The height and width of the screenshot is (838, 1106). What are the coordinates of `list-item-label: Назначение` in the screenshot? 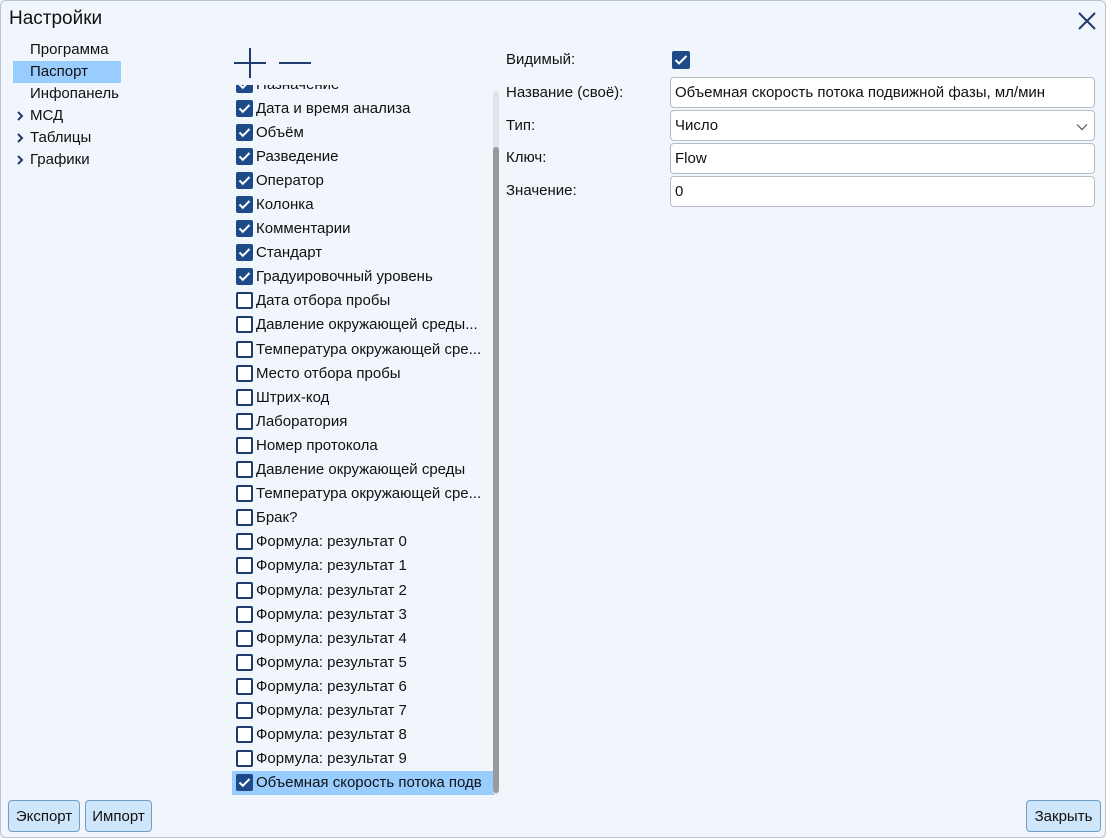 It's located at (297, 89).